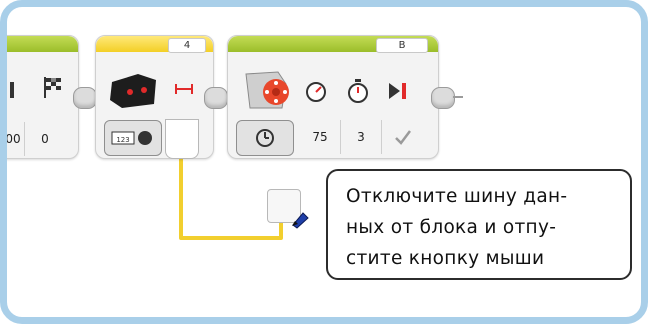 This screenshot has width=648, height=324. Describe the element at coordinates (16, 139) in the screenshot. I see `param-value-1: 00` at that location.